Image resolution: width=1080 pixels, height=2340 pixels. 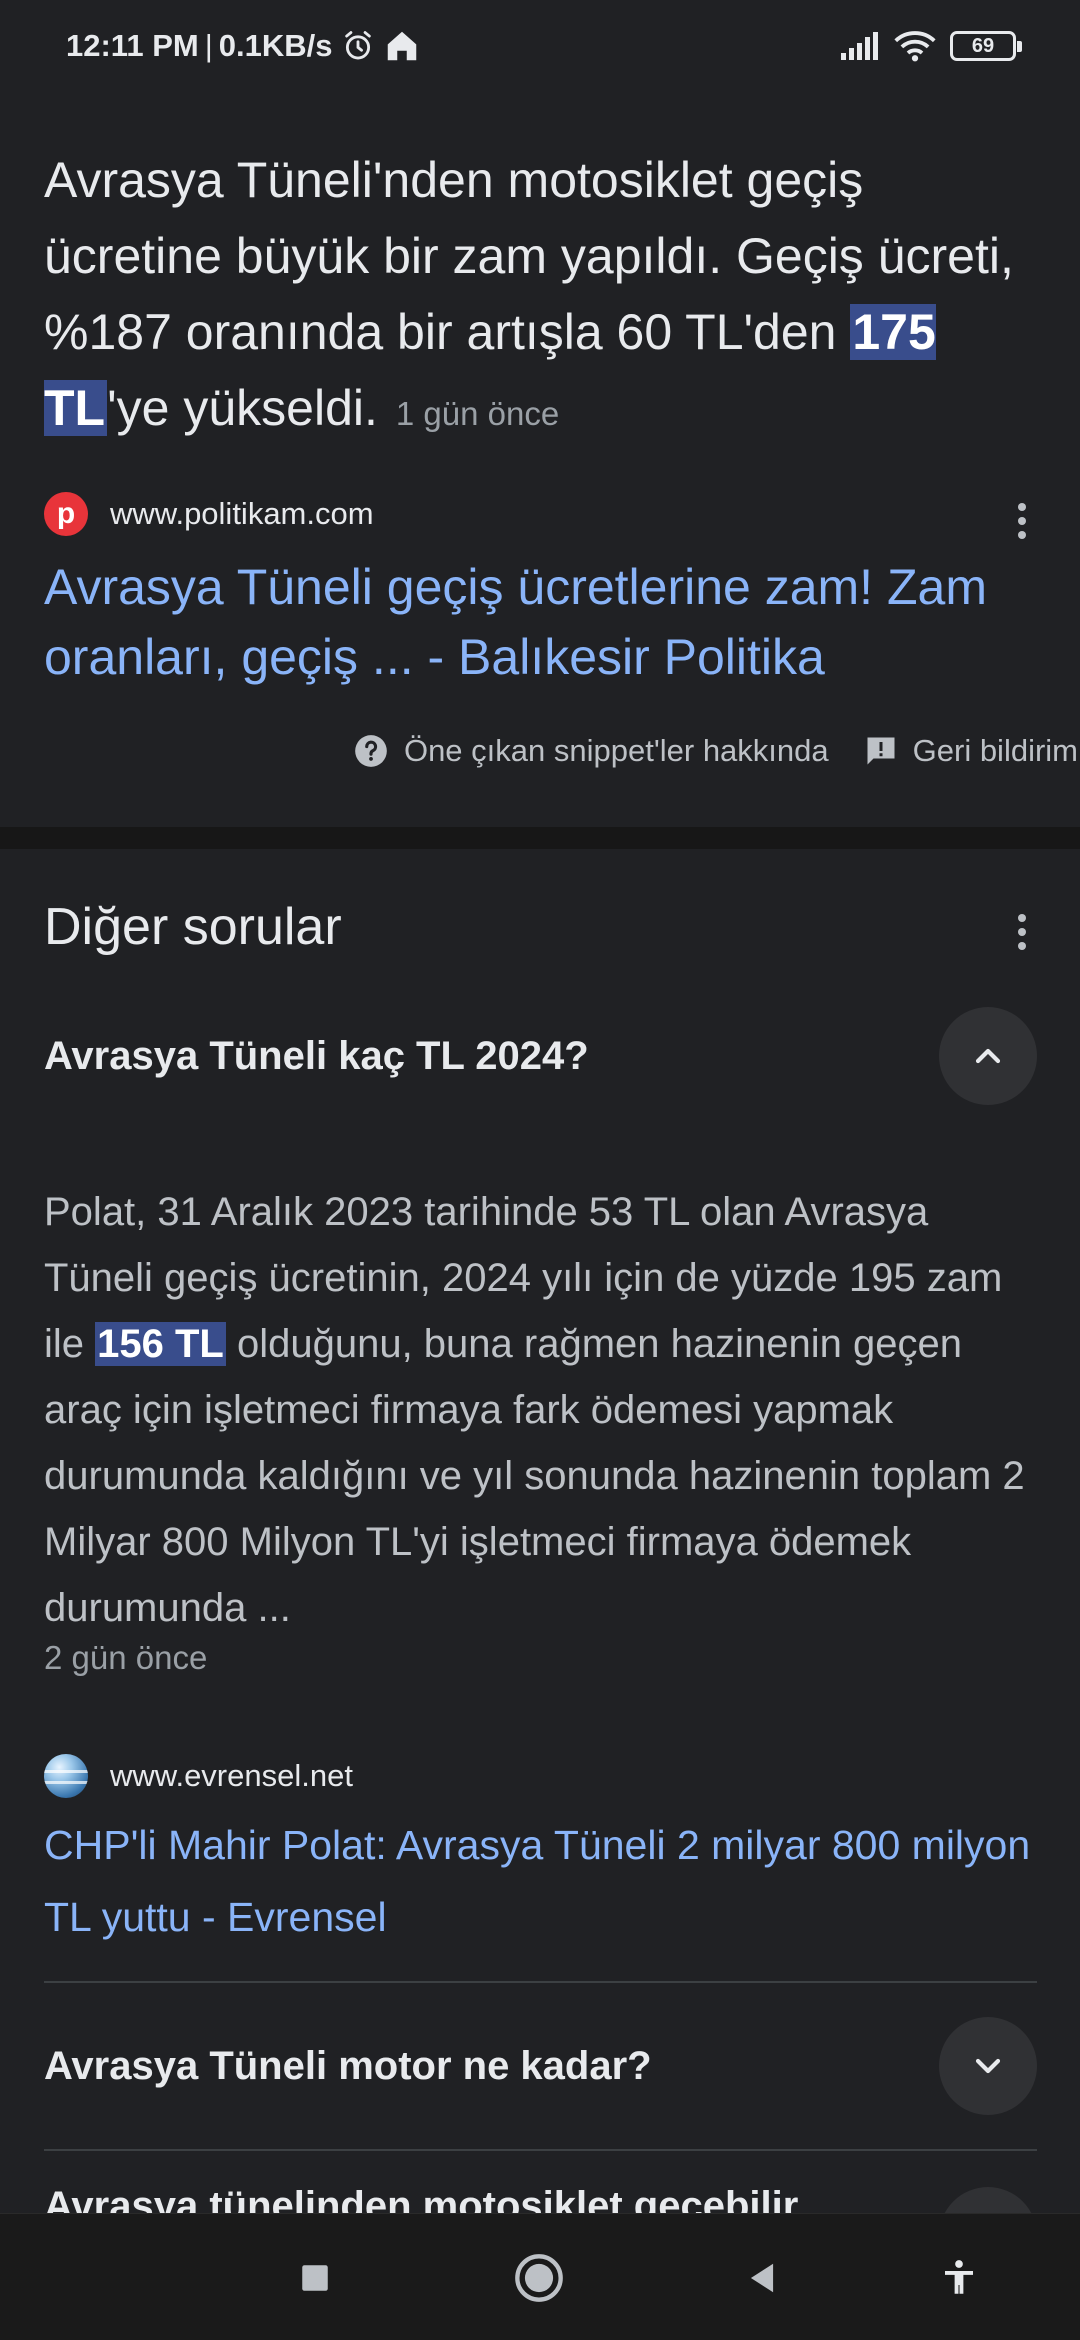 I want to click on back-triangle-icon, so click(x=762, y=2278).